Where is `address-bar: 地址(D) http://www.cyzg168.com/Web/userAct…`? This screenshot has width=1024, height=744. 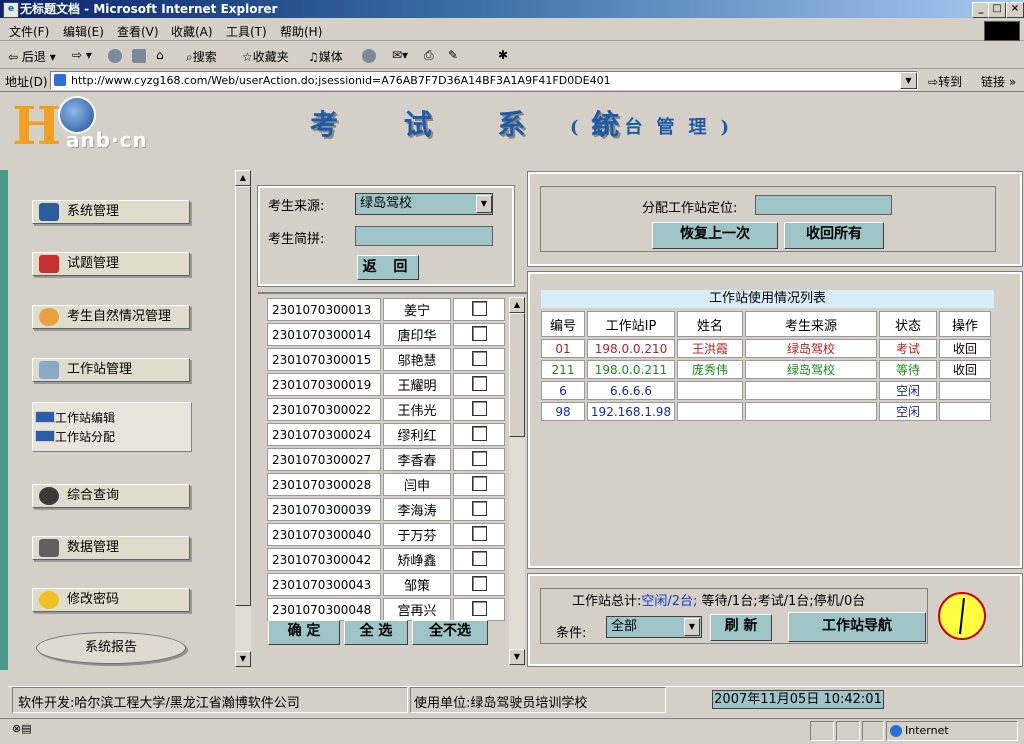 address-bar: 地址(D) http://www.cyzg168.com/Web/userAct… is located at coordinates (512, 81).